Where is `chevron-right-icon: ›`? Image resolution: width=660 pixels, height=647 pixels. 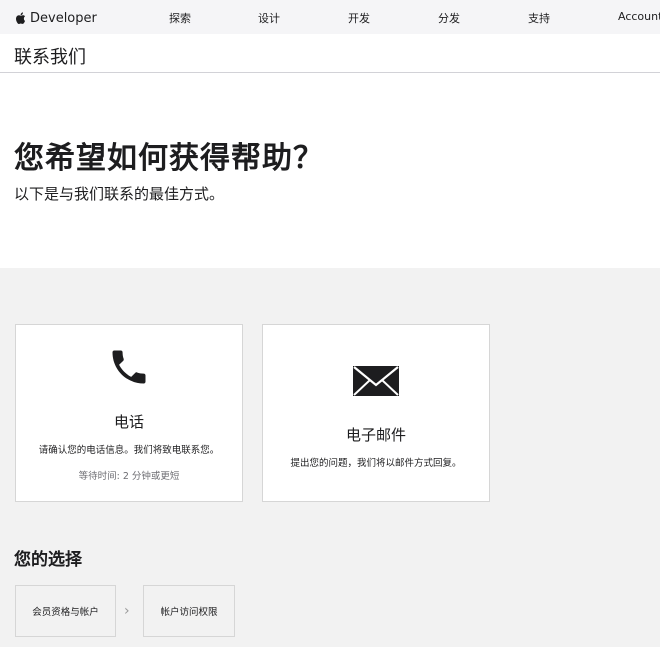 chevron-right-icon: › is located at coordinates (127, 611).